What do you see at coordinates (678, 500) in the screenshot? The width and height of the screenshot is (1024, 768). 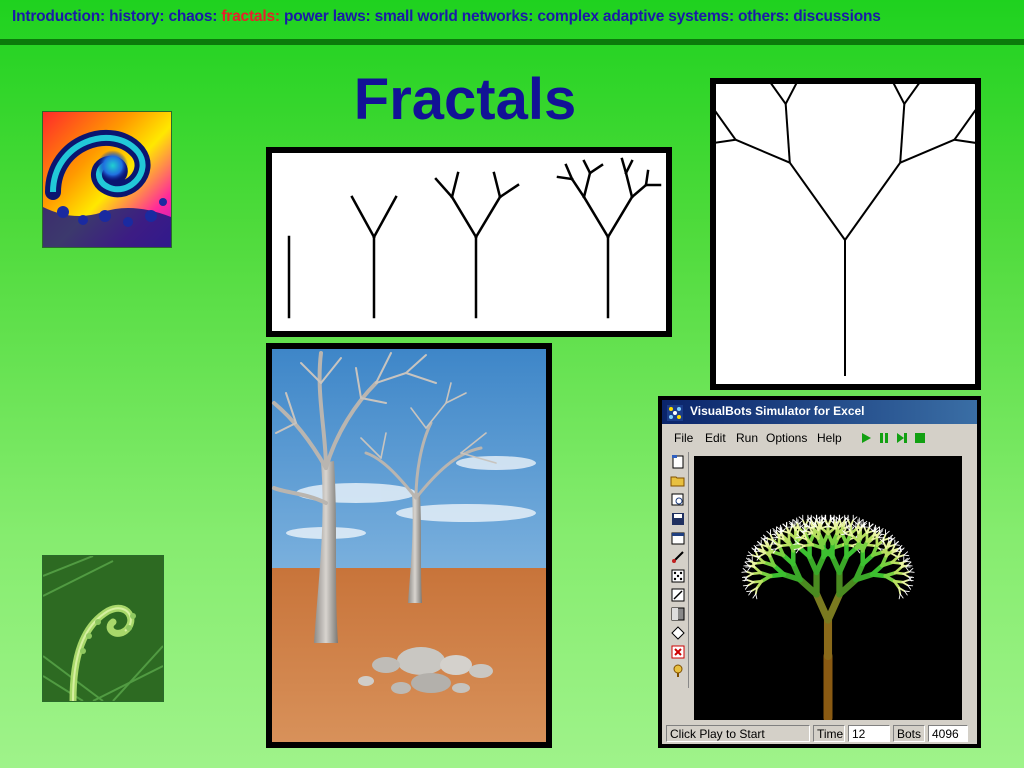 I see `preview-icon` at bounding box center [678, 500].